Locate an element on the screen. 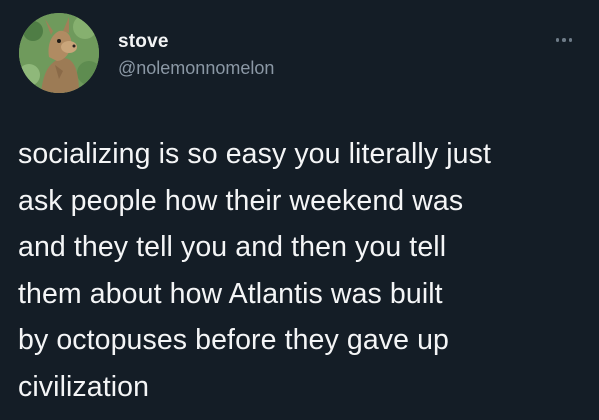  author-handle: @nolemonnomelon is located at coordinates (196, 68).